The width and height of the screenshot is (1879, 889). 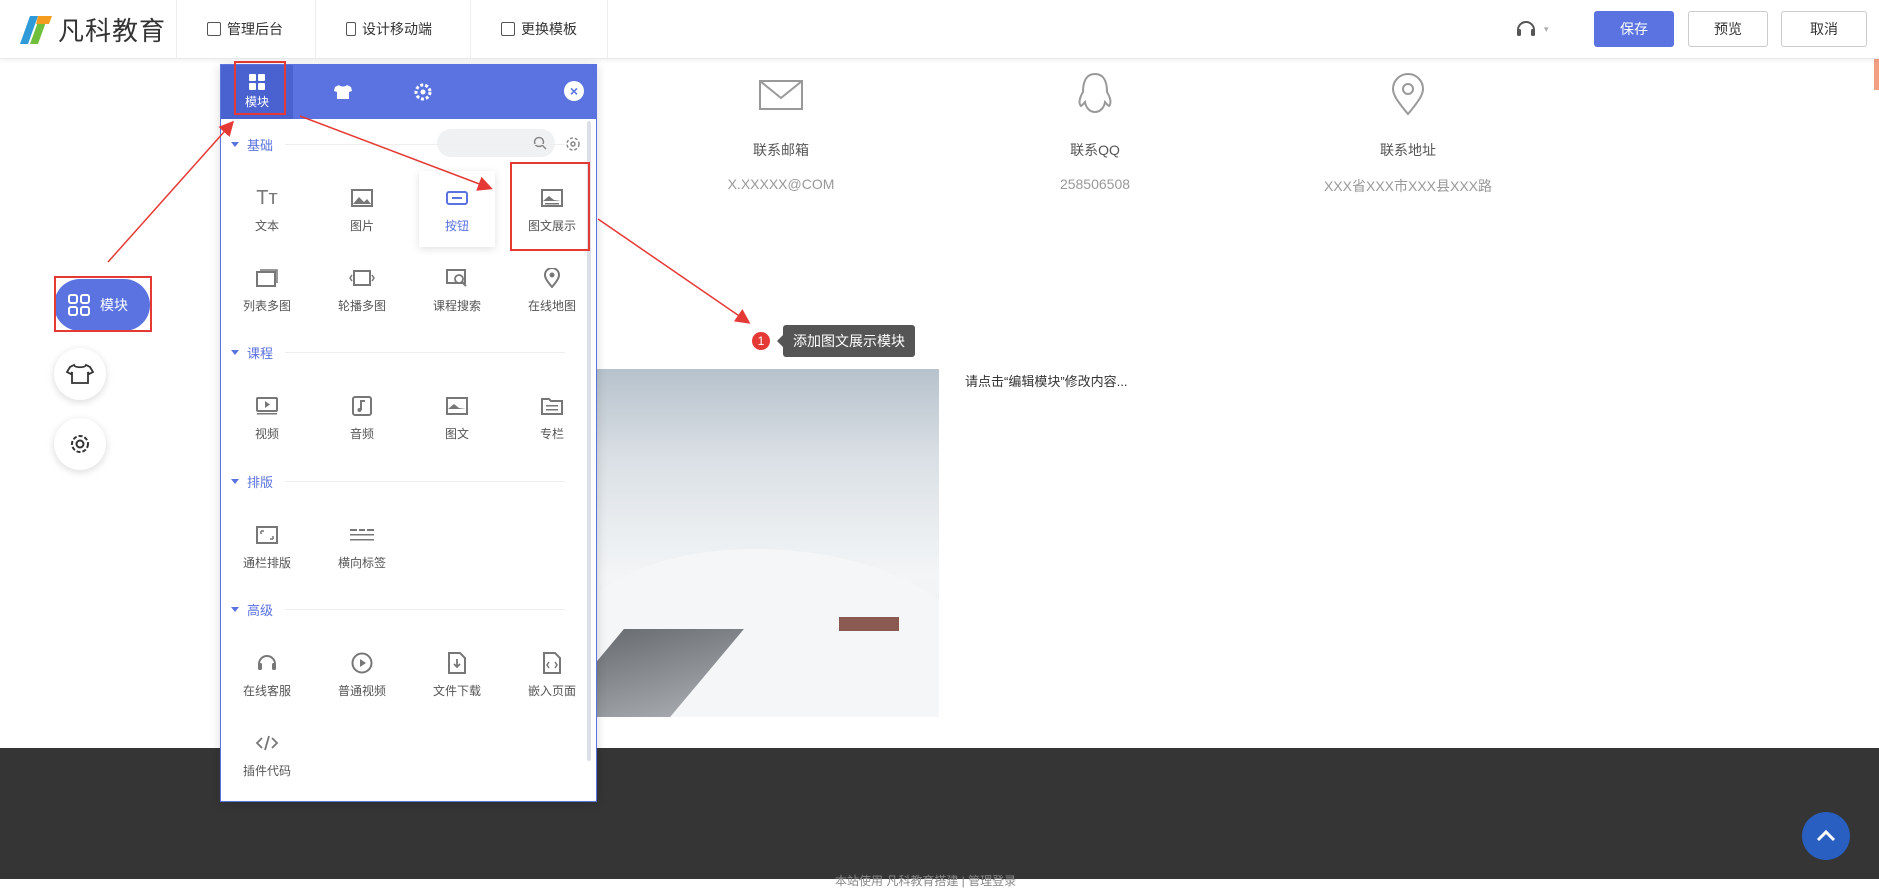 I want to click on headset-icon, so click(x=1526, y=29).